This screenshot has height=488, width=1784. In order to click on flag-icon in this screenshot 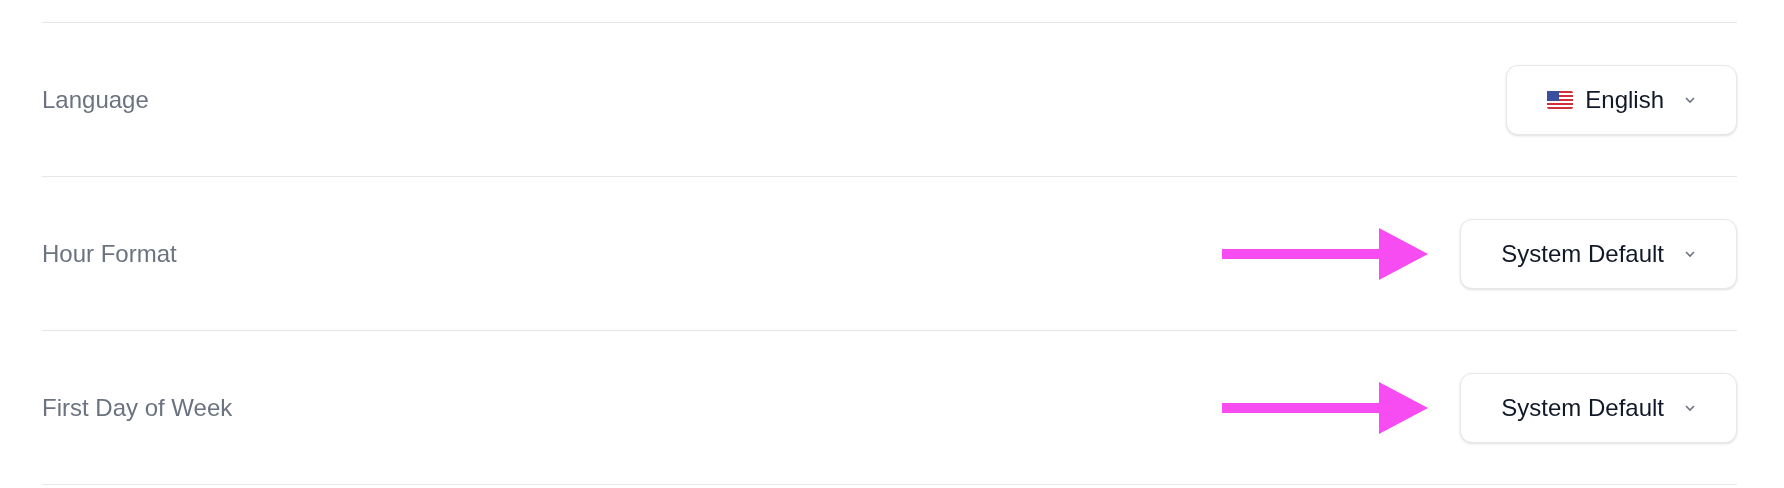, I will do `click(1560, 99)`.